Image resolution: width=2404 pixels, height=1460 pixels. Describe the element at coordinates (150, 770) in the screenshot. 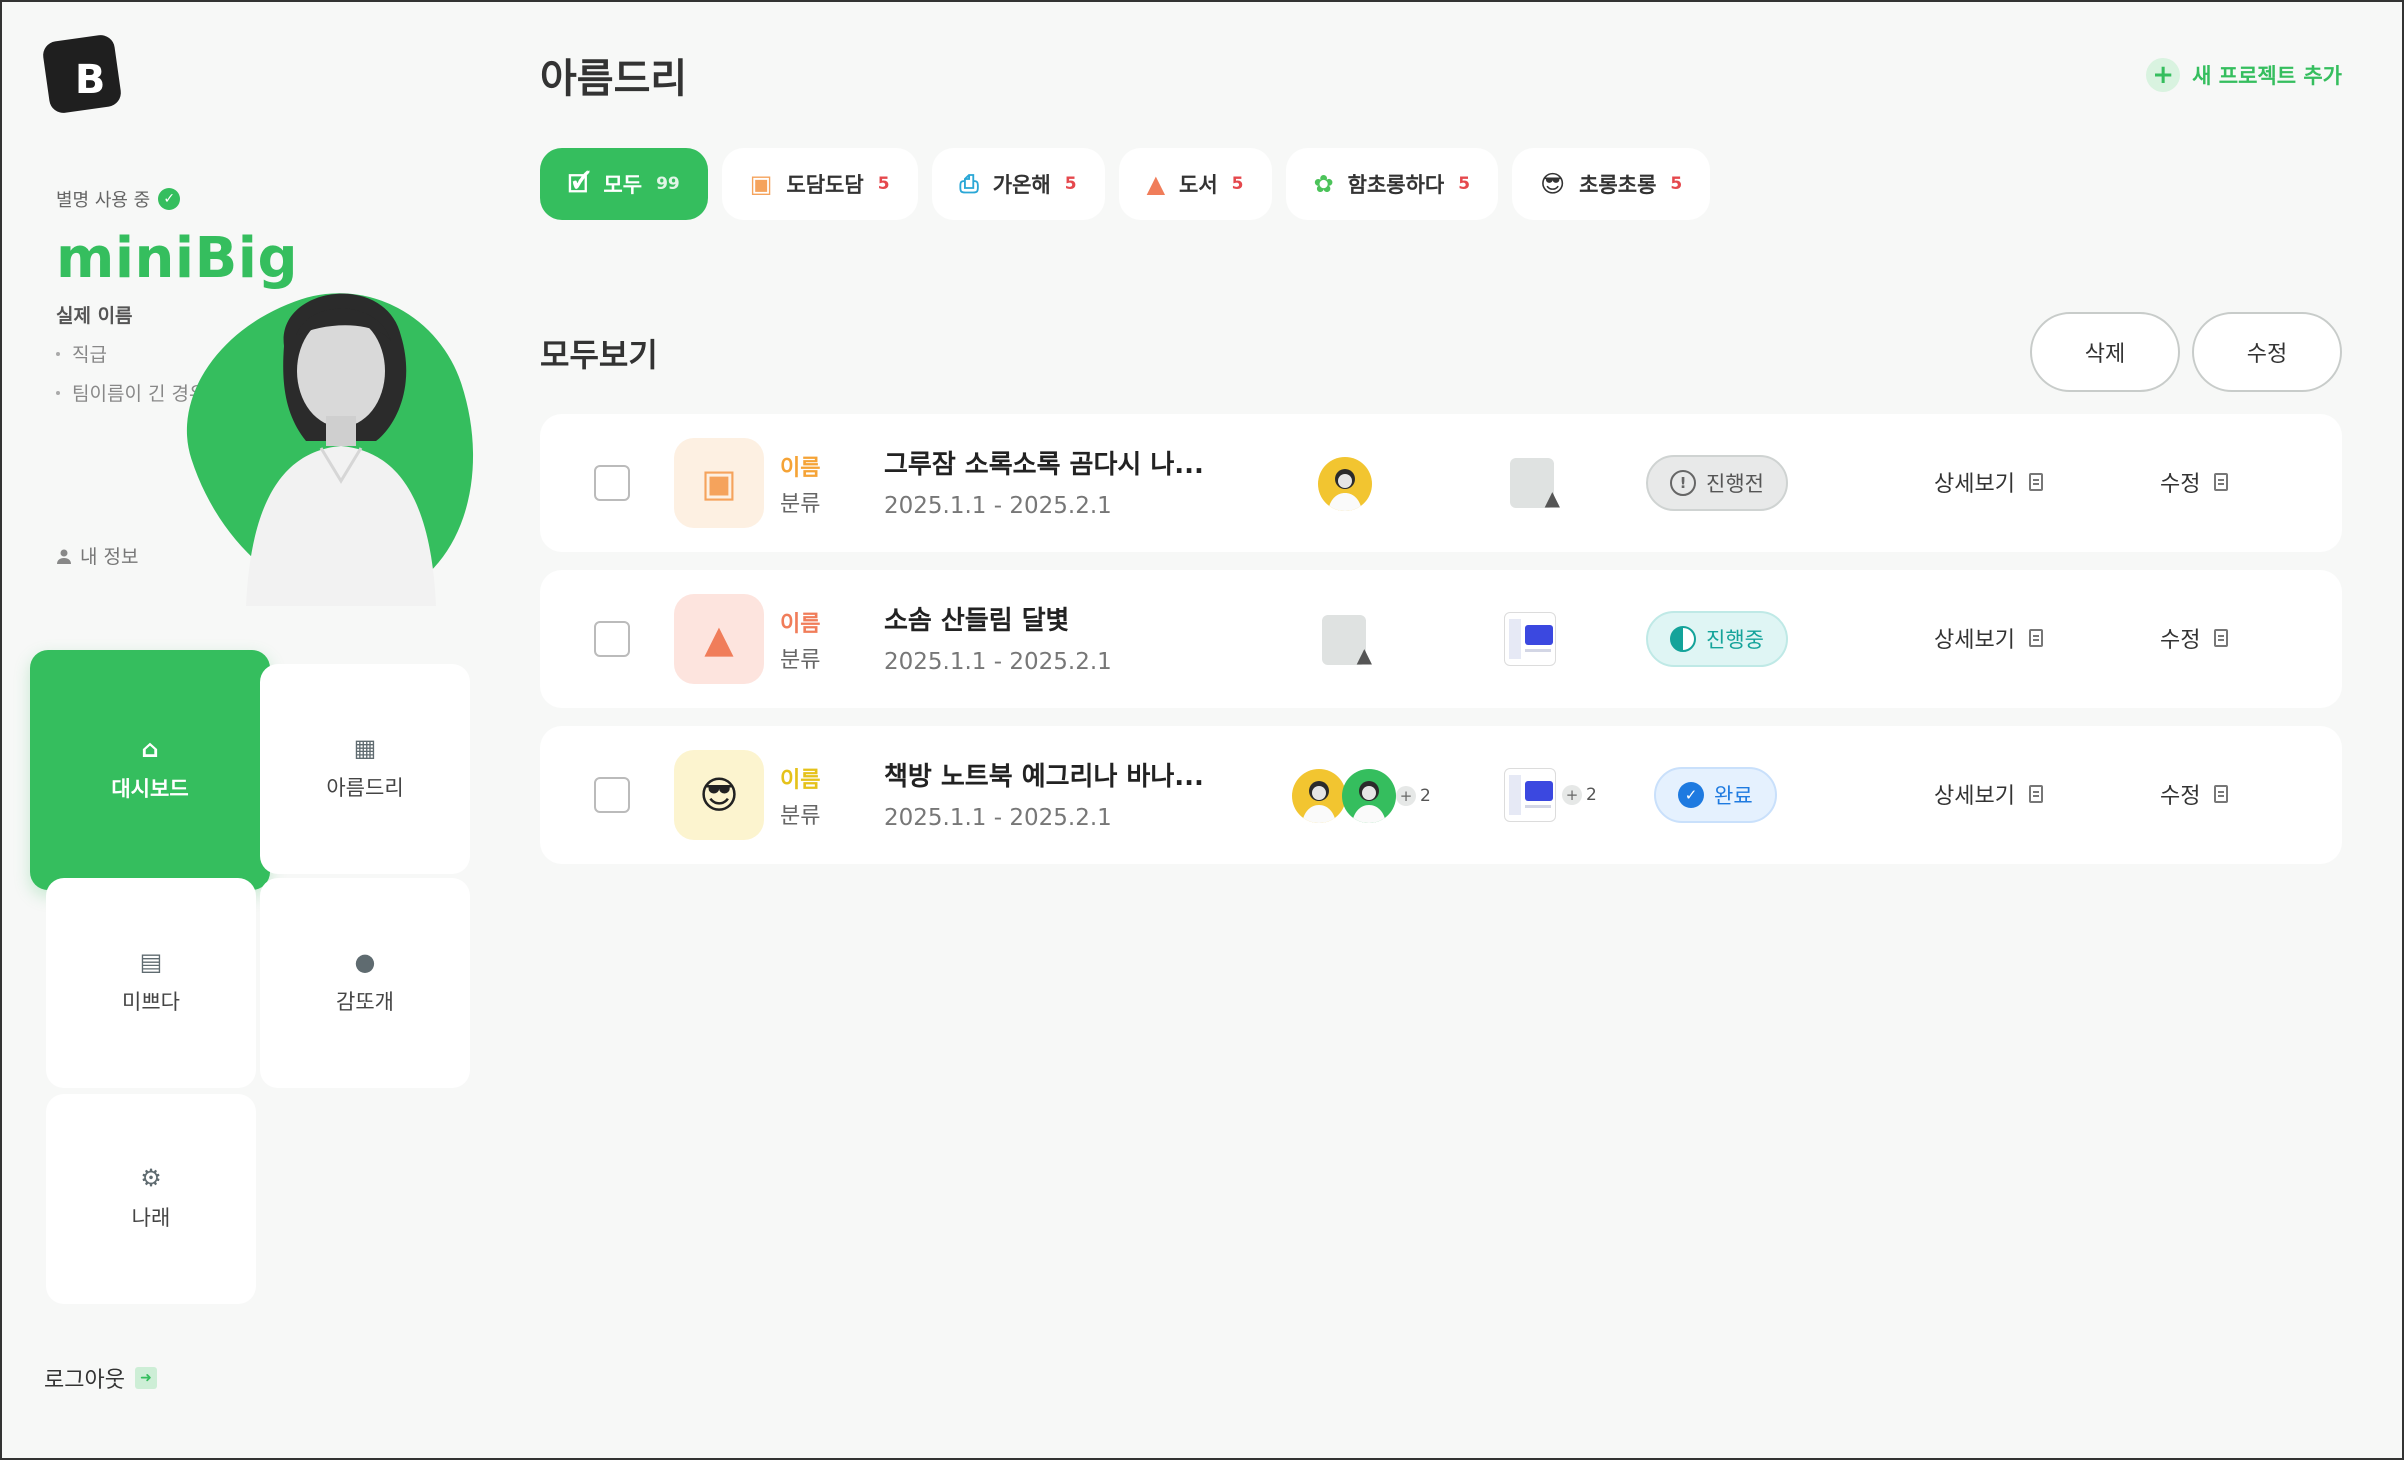

I see `nav-dashboard: ⌂ 대시보드` at that location.